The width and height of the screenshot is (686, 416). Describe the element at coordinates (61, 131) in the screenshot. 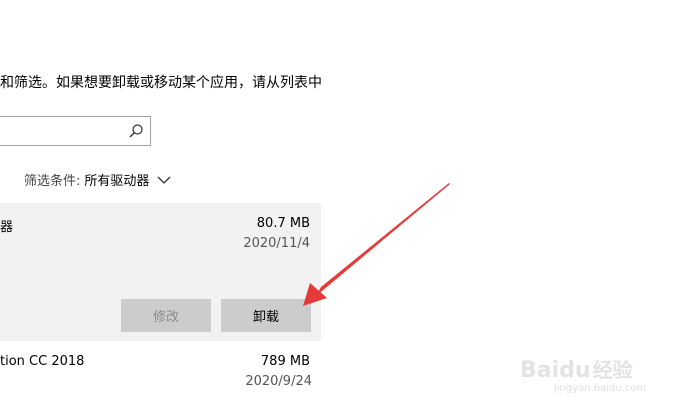

I see `search-input` at that location.